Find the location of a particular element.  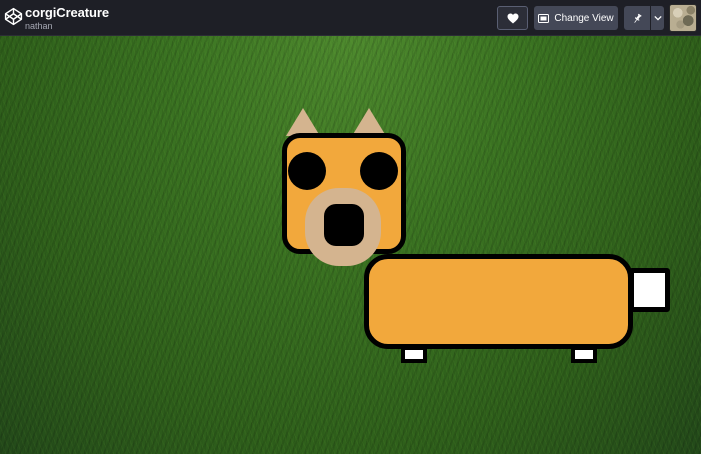

pin-icon is located at coordinates (637, 18).